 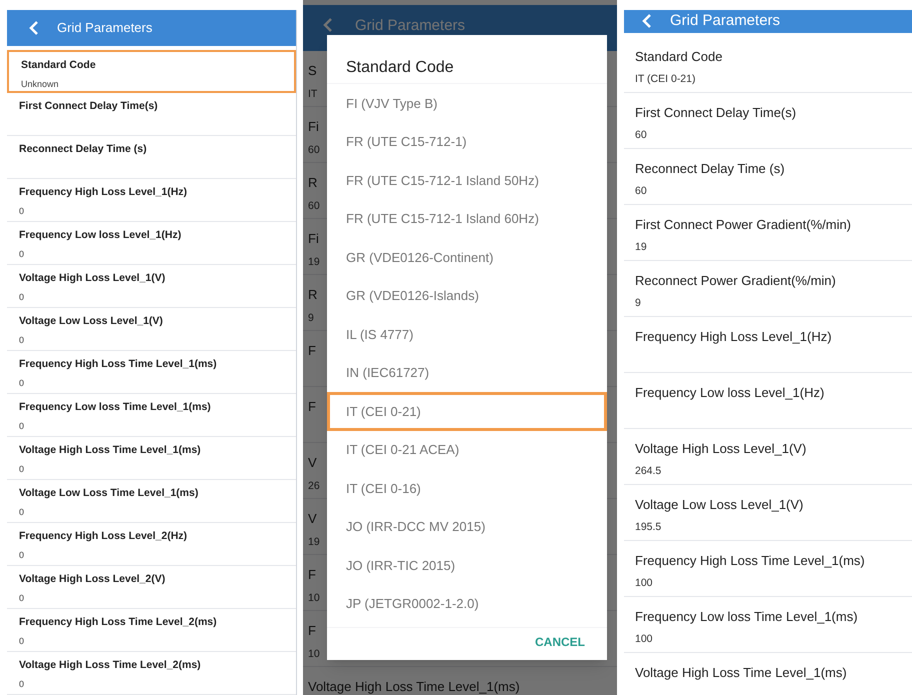 What do you see at coordinates (768, 176) in the screenshot?
I see `setting-row: Reconnect Delay Time (s) 60` at bounding box center [768, 176].